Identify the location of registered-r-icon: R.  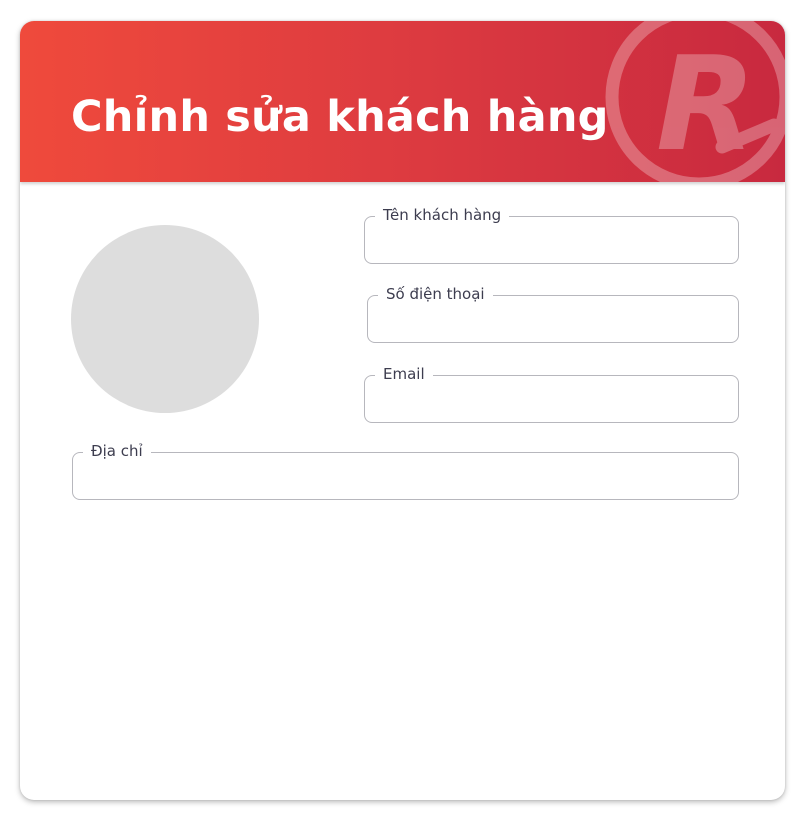
(695, 101).